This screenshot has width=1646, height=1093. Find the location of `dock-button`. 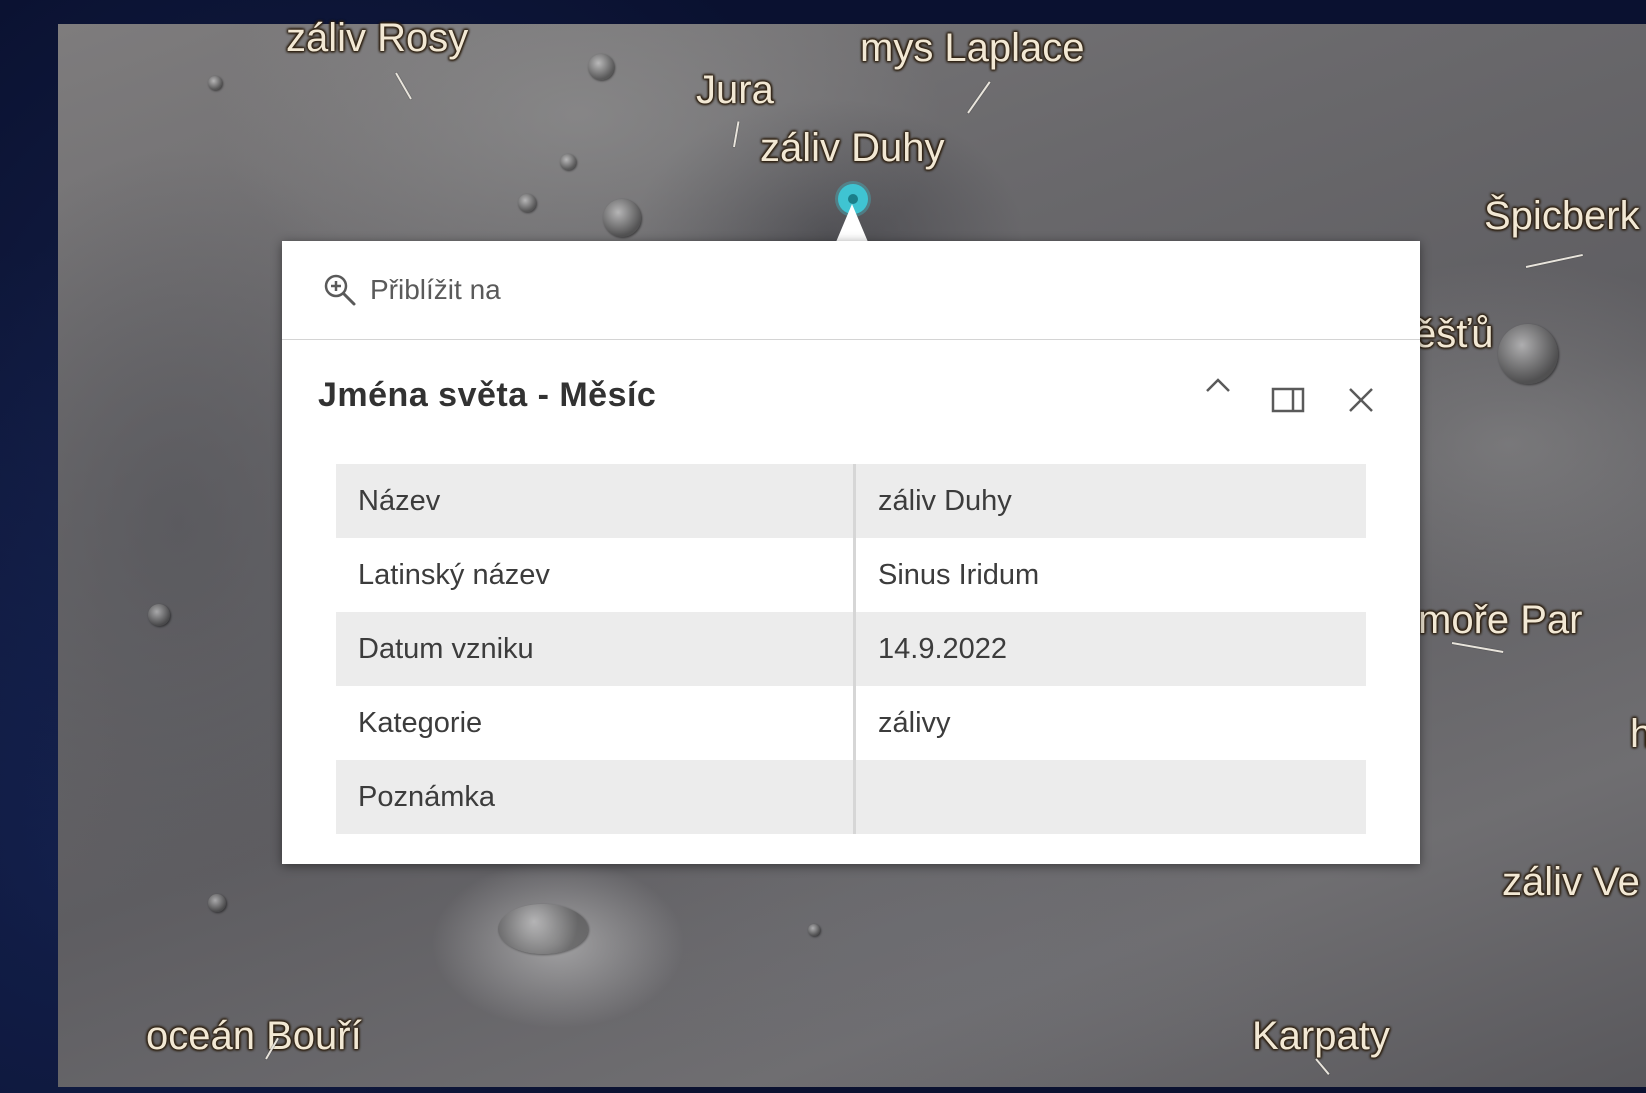

dock-button is located at coordinates (1288, 400).